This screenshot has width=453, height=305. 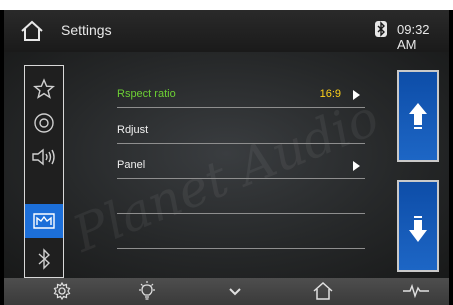 I want to click on bottom-nav-bar, so click(x=226, y=291).